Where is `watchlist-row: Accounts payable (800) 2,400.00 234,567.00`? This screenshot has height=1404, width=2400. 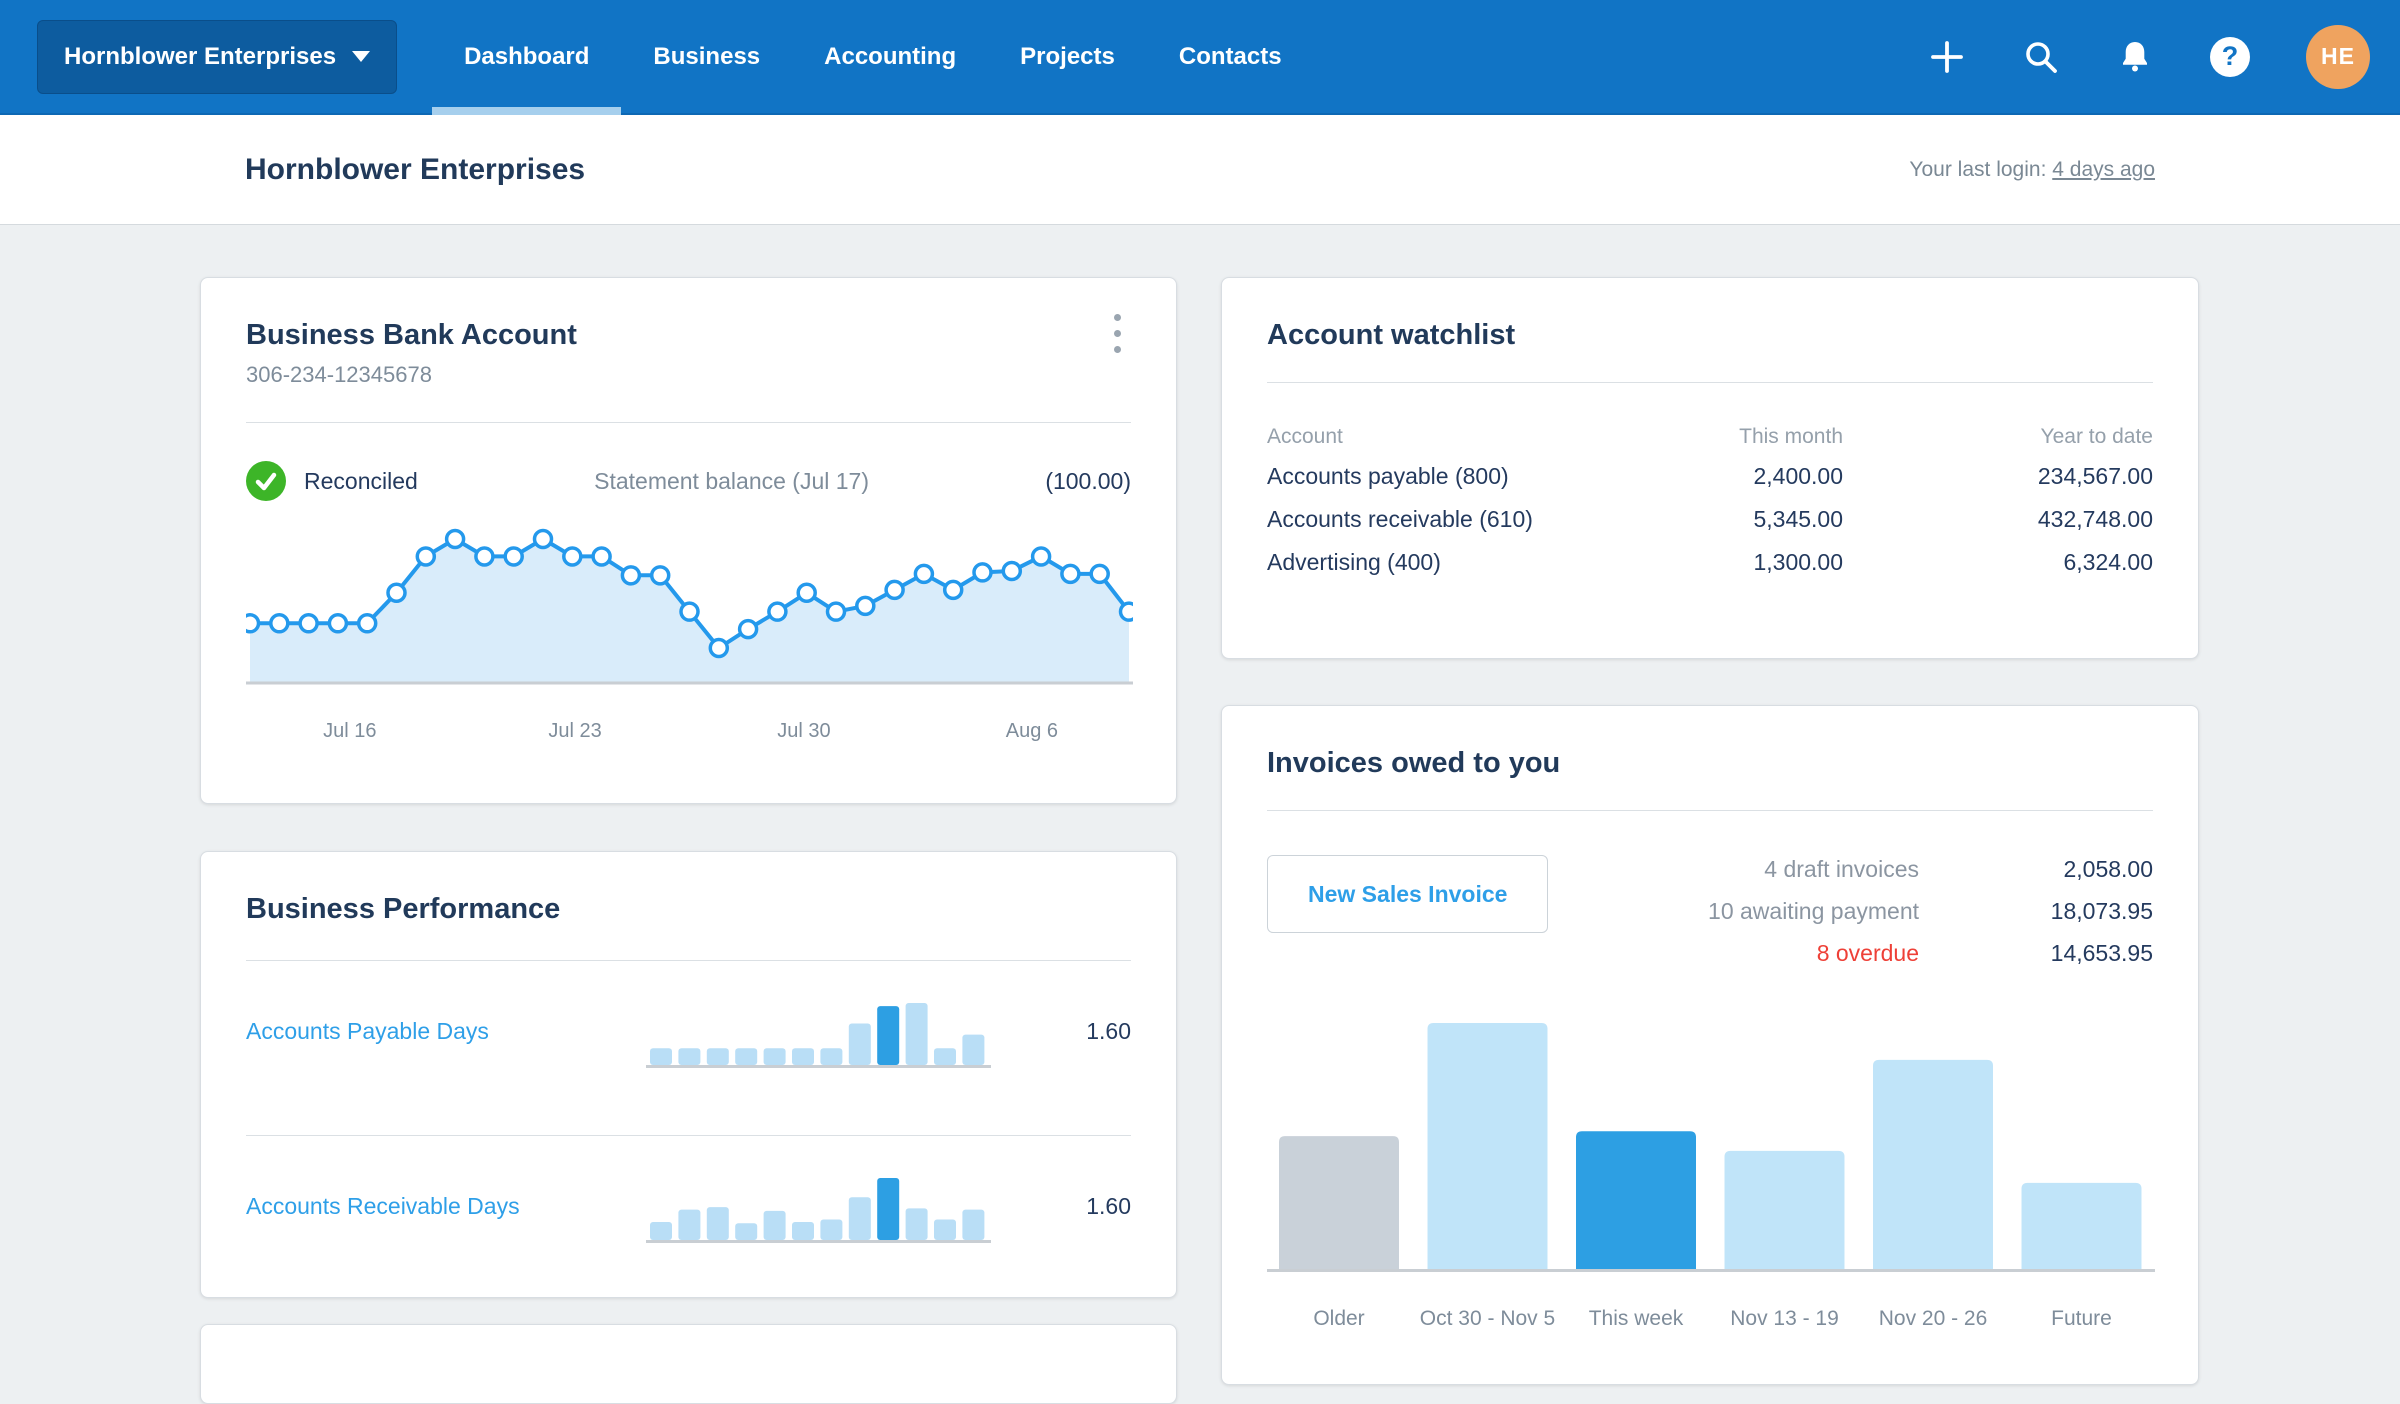
watchlist-row: Accounts payable (800) 2,400.00 234,567.00 is located at coordinates (1710, 476).